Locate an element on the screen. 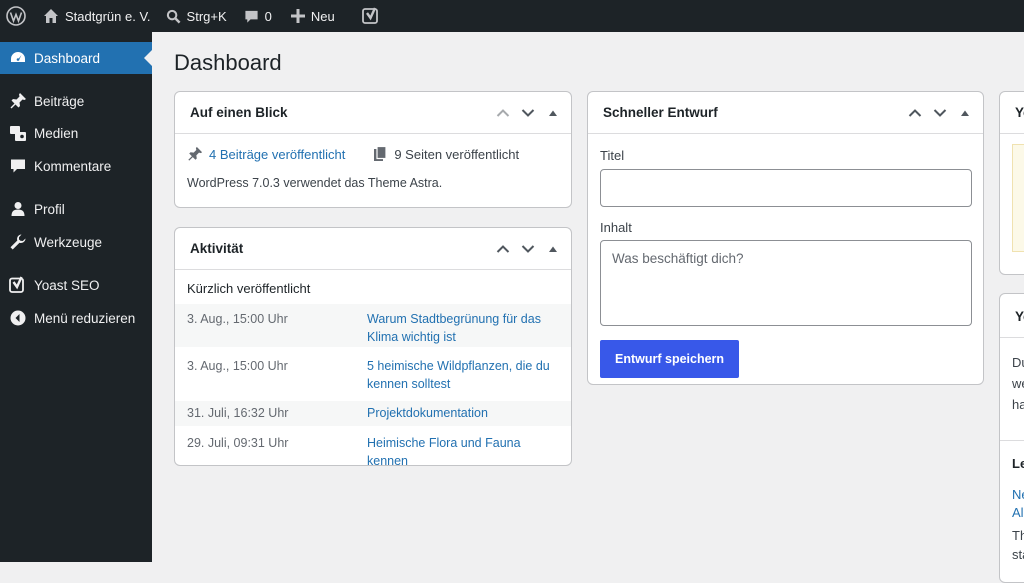  widget-header: Auf einen Blick is located at coordinates (373, 113).